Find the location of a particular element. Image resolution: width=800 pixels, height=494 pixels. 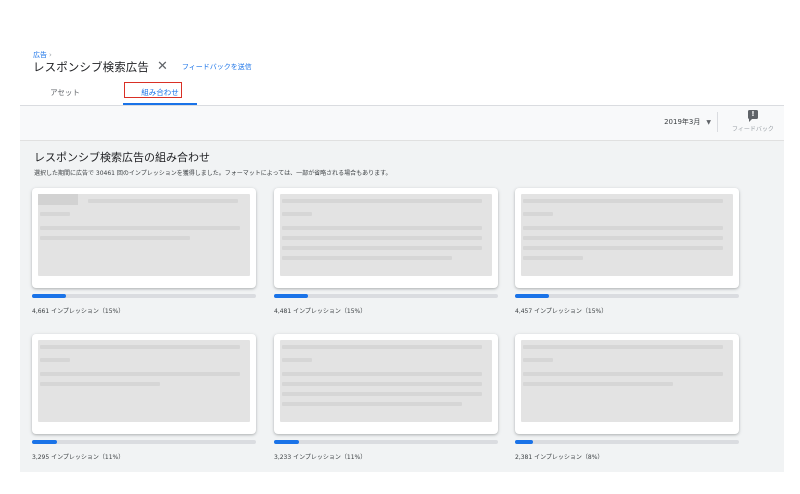

feedback-button-label: フィードバック is located at coordinates (753, 129).